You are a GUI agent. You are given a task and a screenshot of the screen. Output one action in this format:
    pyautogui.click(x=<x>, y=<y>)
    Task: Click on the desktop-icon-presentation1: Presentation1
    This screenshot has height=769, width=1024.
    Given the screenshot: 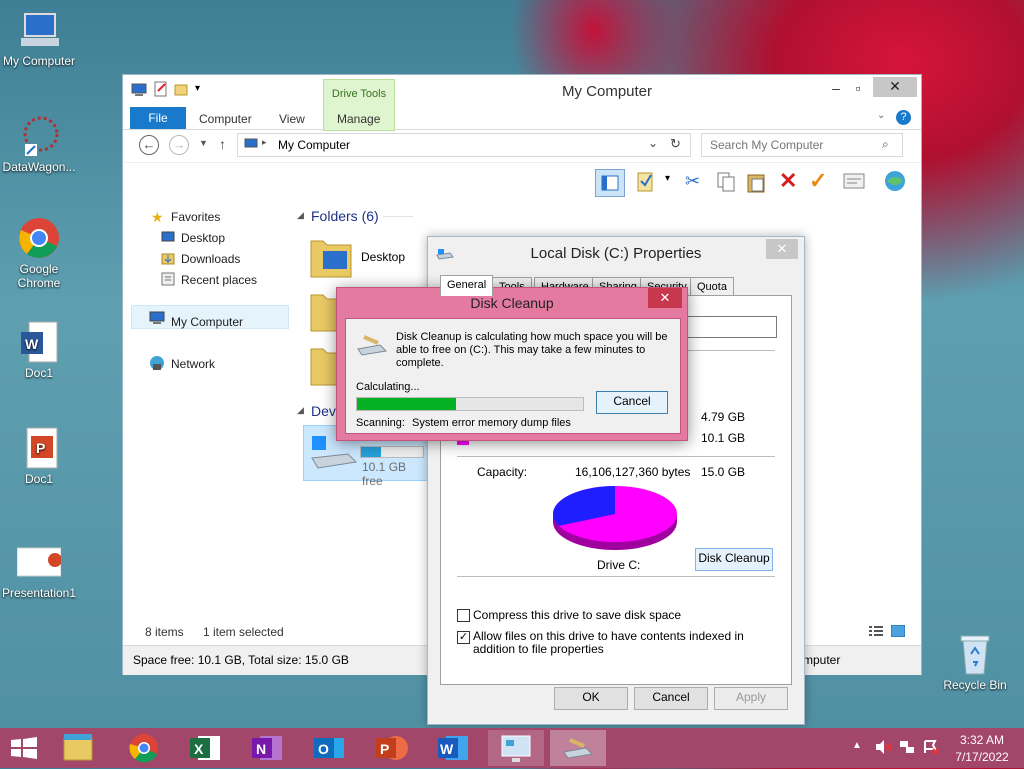 What is the action you would take?
    pyautogui.click(x=39, y=570)
    